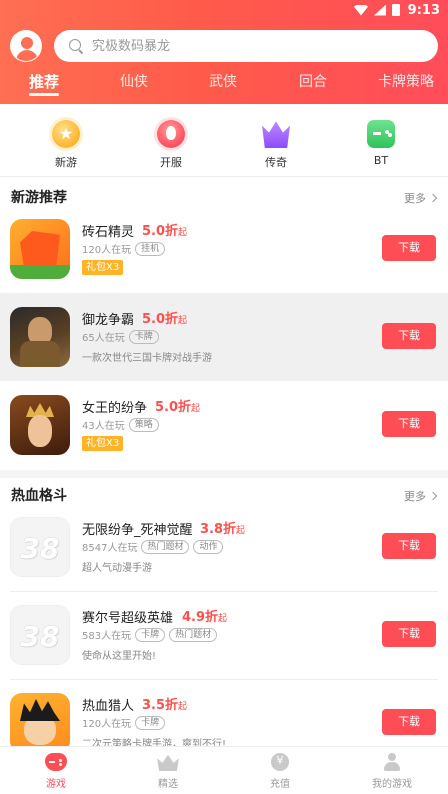 Image resolution: width=448 pixels, height=794 pixels. Describe the element at coordinates (39, 198) in the screenshot. I see `section-title-new: 新游推荐` at that location.